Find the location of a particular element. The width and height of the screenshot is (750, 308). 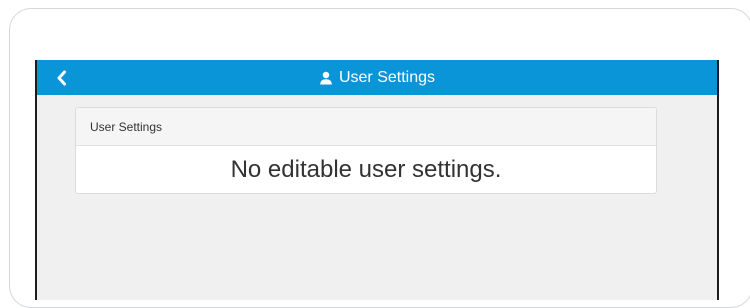

page-title-text: User Settings is located at coordinates (387, 77).